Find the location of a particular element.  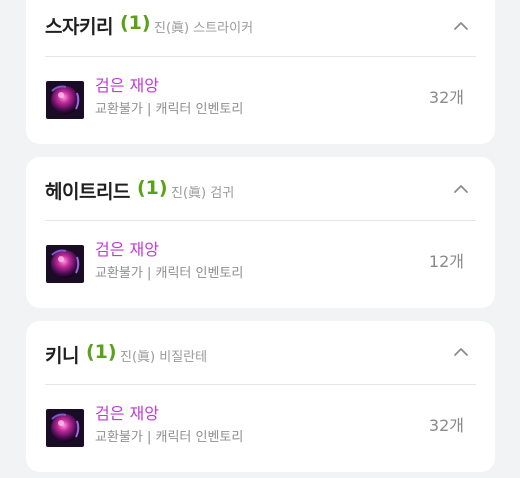

character-name: 키니 is located at coordinates (62, 356).